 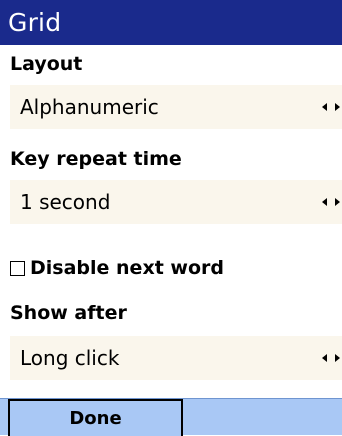 What do you see at coordinates (70, 358) in the screenshot?
I see `show-after-value: Long click` at bounding box center [70, 358].